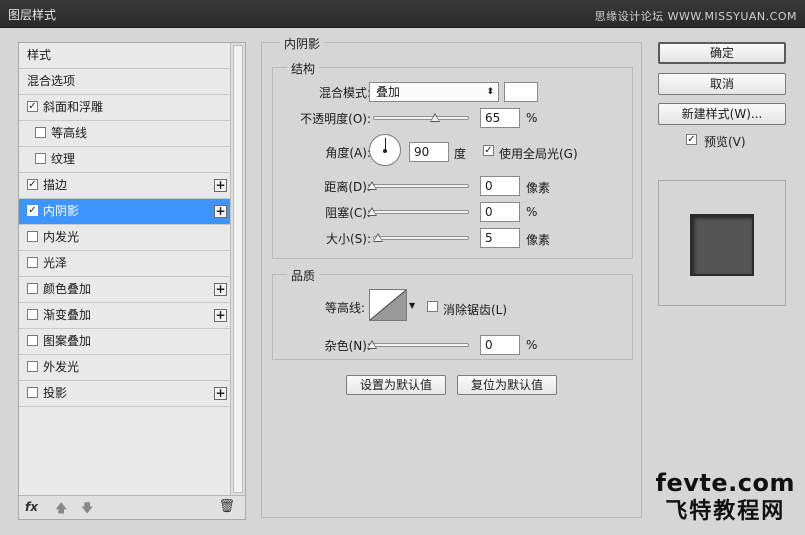 This screenshot has width=805, height=535. I want to click on preview-label: 预览(V), so click(725, 142).